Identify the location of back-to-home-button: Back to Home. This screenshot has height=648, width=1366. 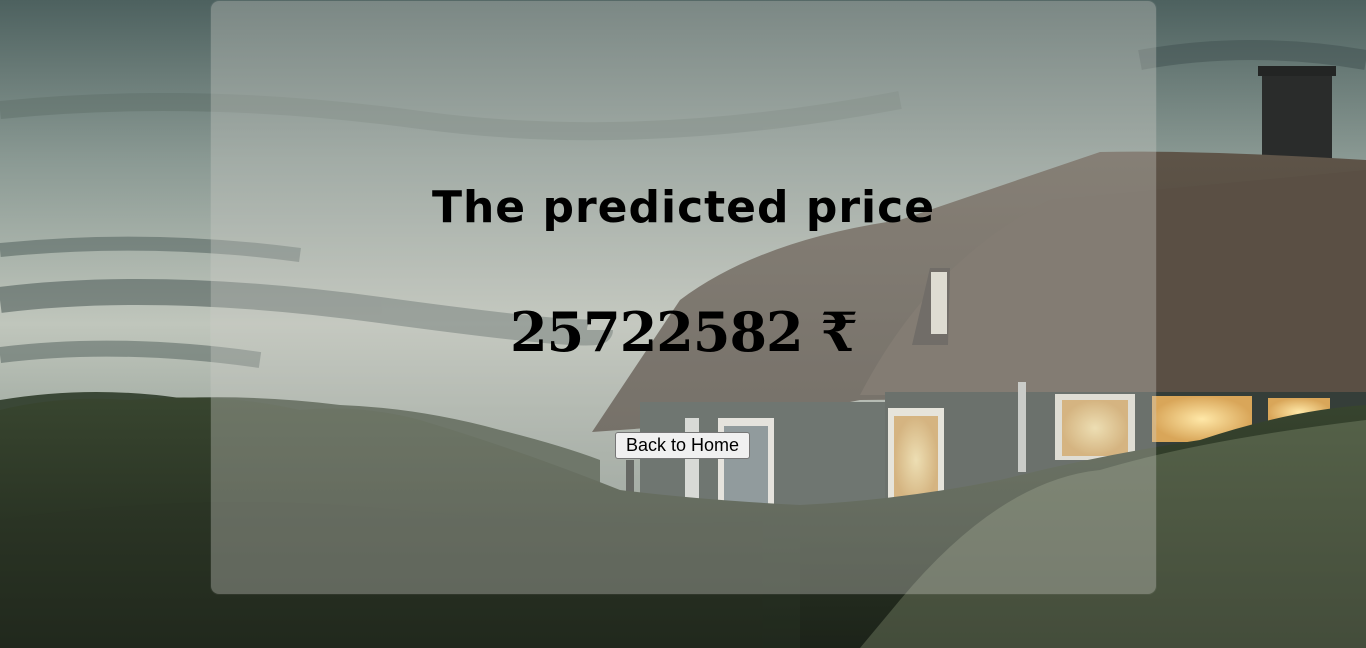
(682, 445).